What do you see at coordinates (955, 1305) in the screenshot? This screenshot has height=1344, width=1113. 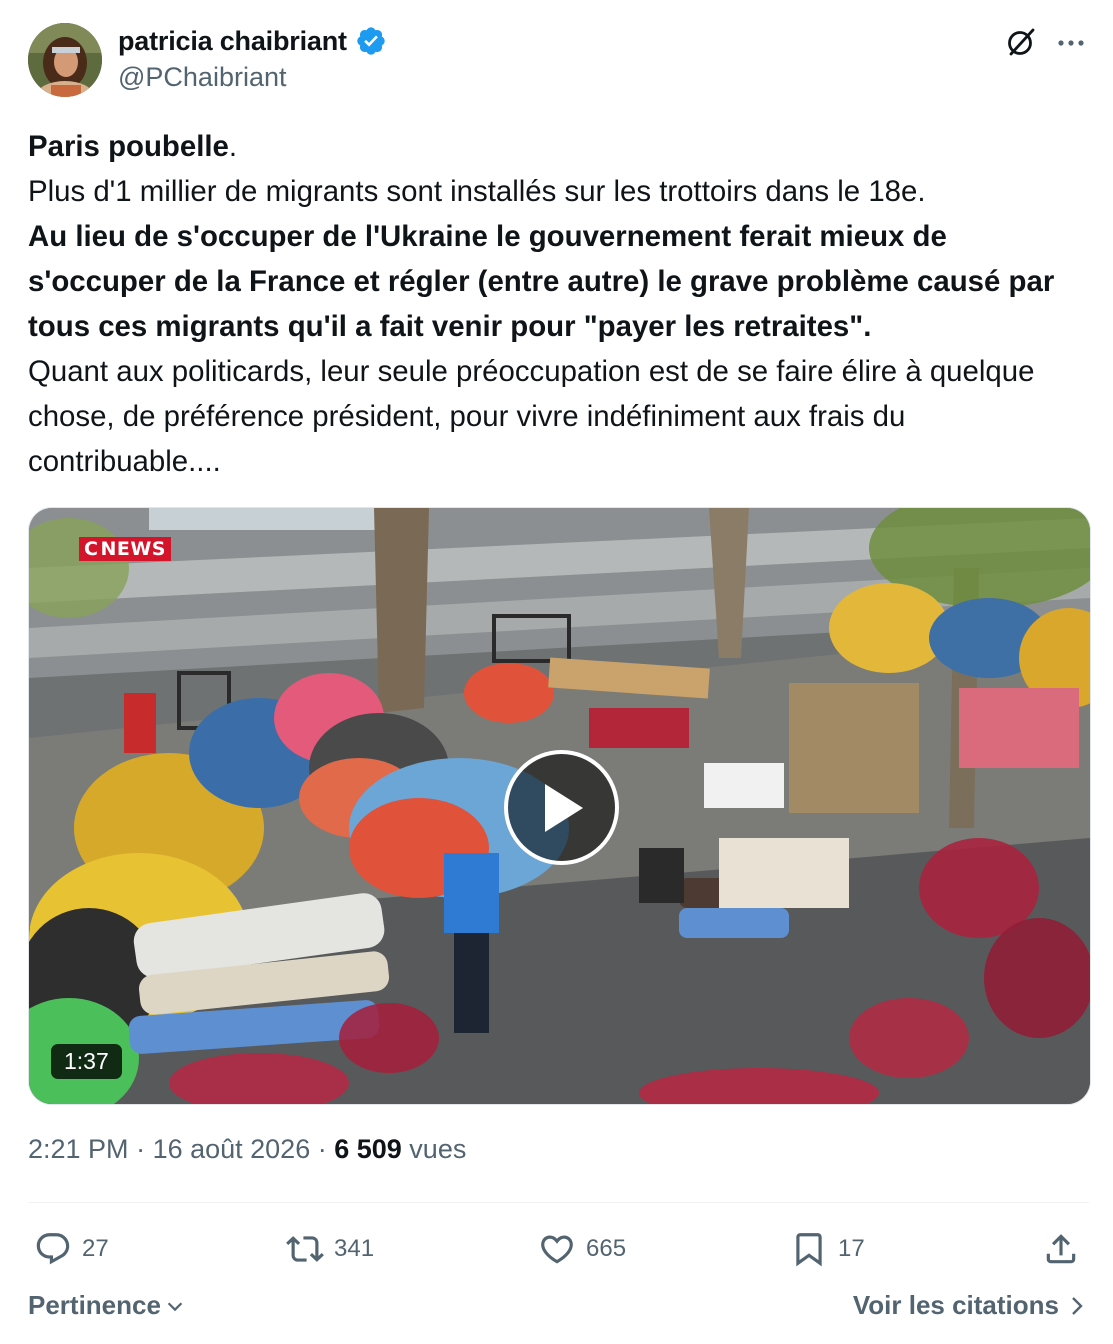 I see `view-quotes-label: Voir les citations` at bounding box center [955, 1305].